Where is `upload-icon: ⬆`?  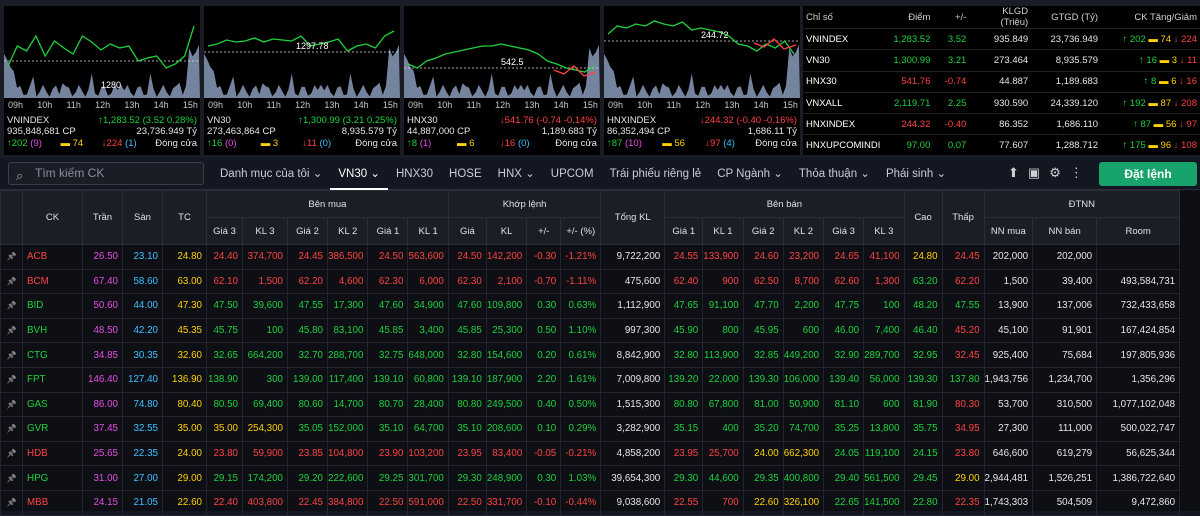 upload-icon: ⬆ is located at coordinates (1013, 173).